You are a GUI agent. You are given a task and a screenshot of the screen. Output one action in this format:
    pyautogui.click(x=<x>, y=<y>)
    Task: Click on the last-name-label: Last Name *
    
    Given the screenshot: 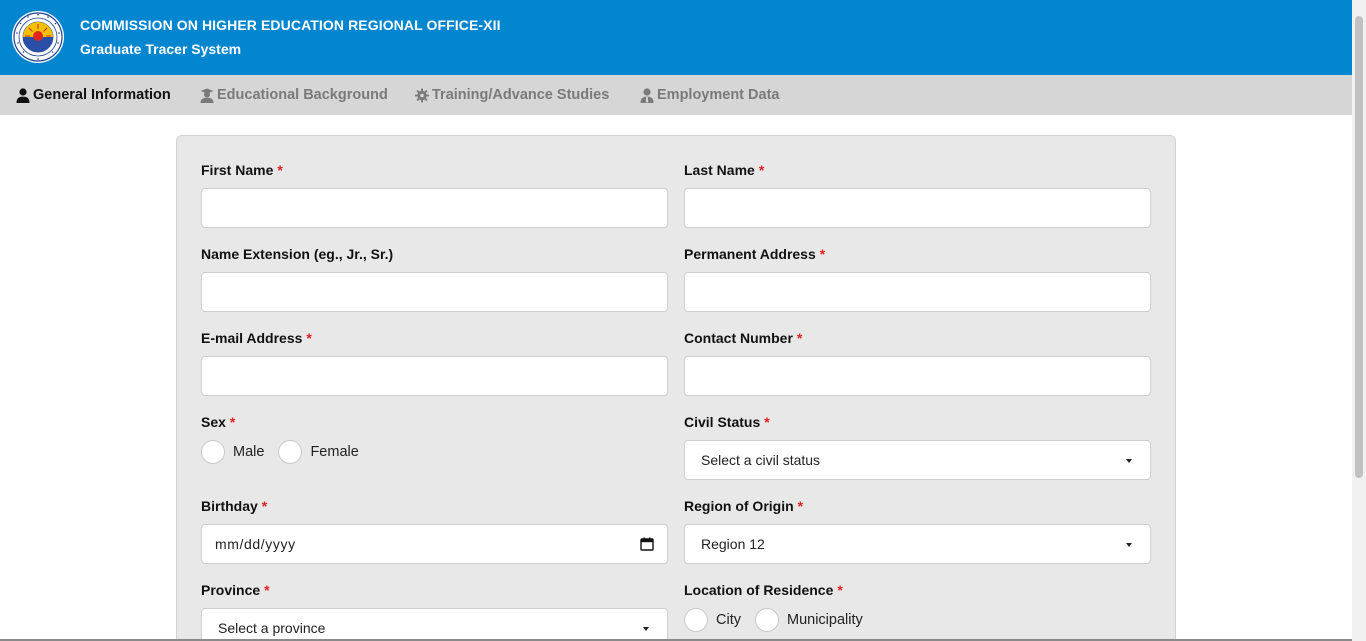 What is the action you would take?
    pyautogui.click(x=724, y=170)
    